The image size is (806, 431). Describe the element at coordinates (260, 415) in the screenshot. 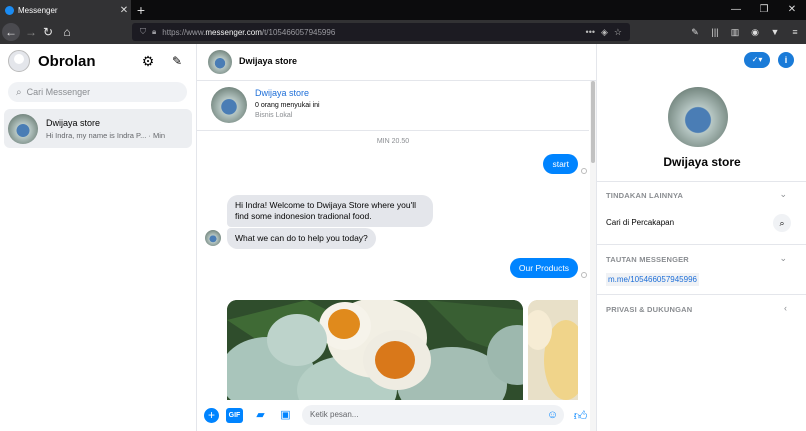

I see `sticker-icon: ▰` at that location.